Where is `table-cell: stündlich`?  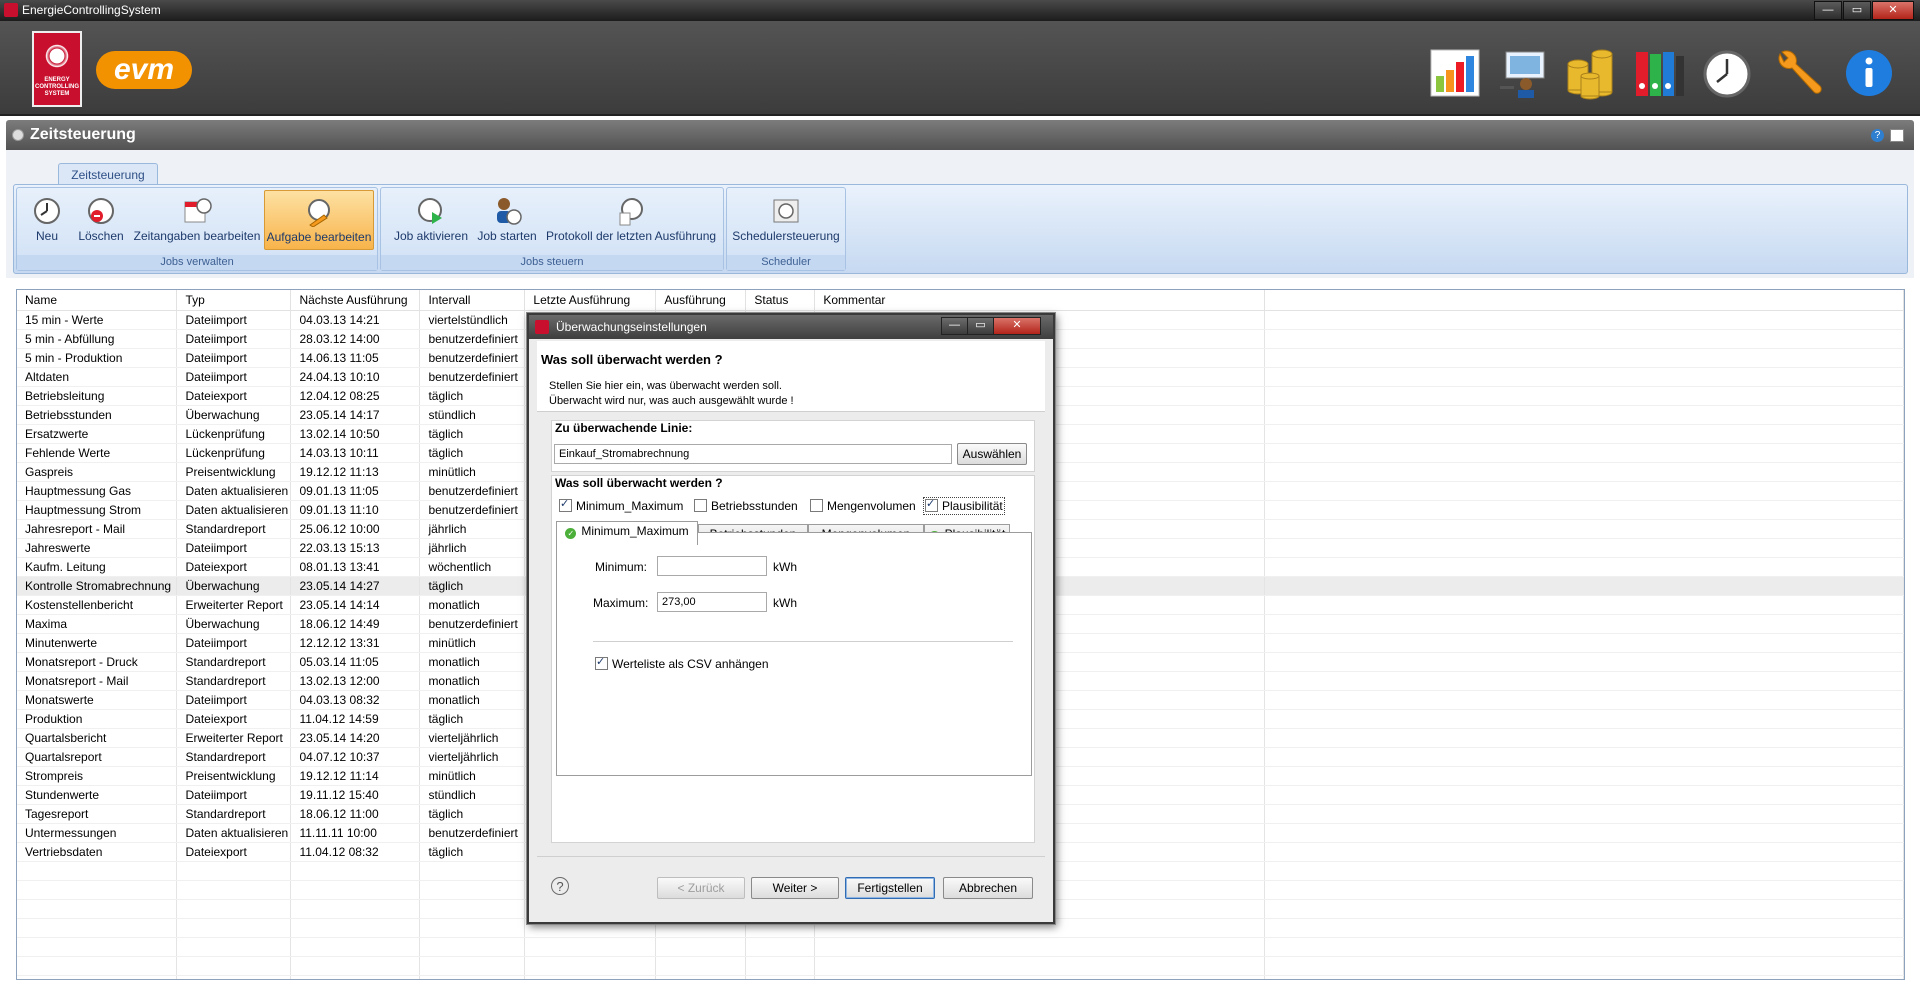 table-cell: stündlich is located at coordinates (472, 795).